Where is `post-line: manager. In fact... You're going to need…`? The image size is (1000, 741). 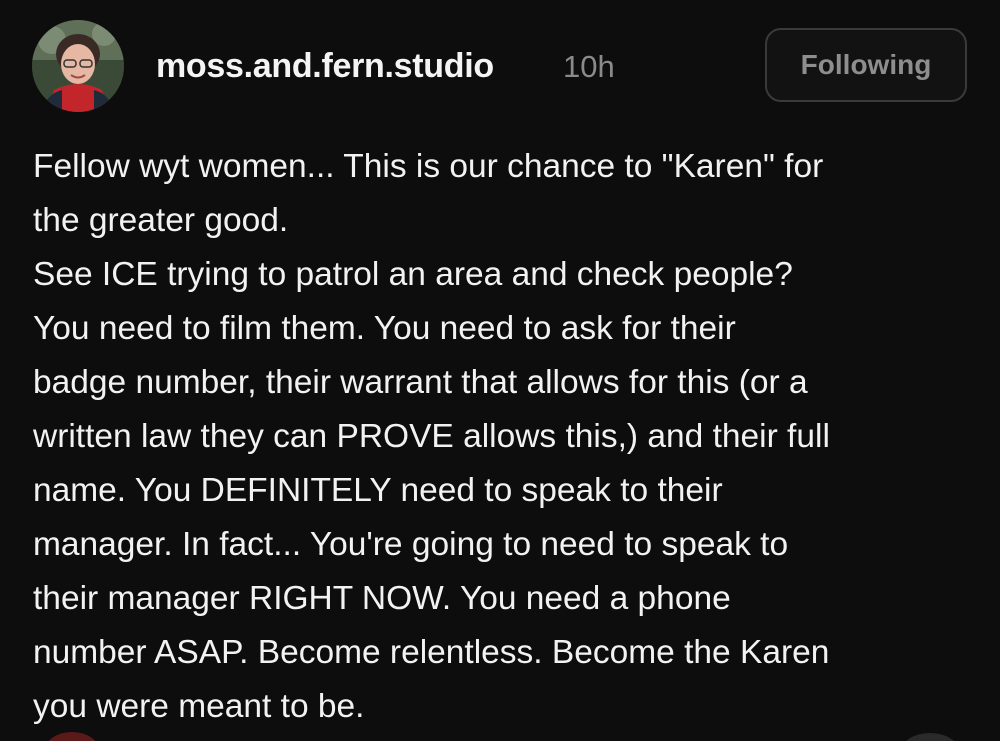 post-line: manager. In fact... You're going to need… is located at coordinates (411, 544).